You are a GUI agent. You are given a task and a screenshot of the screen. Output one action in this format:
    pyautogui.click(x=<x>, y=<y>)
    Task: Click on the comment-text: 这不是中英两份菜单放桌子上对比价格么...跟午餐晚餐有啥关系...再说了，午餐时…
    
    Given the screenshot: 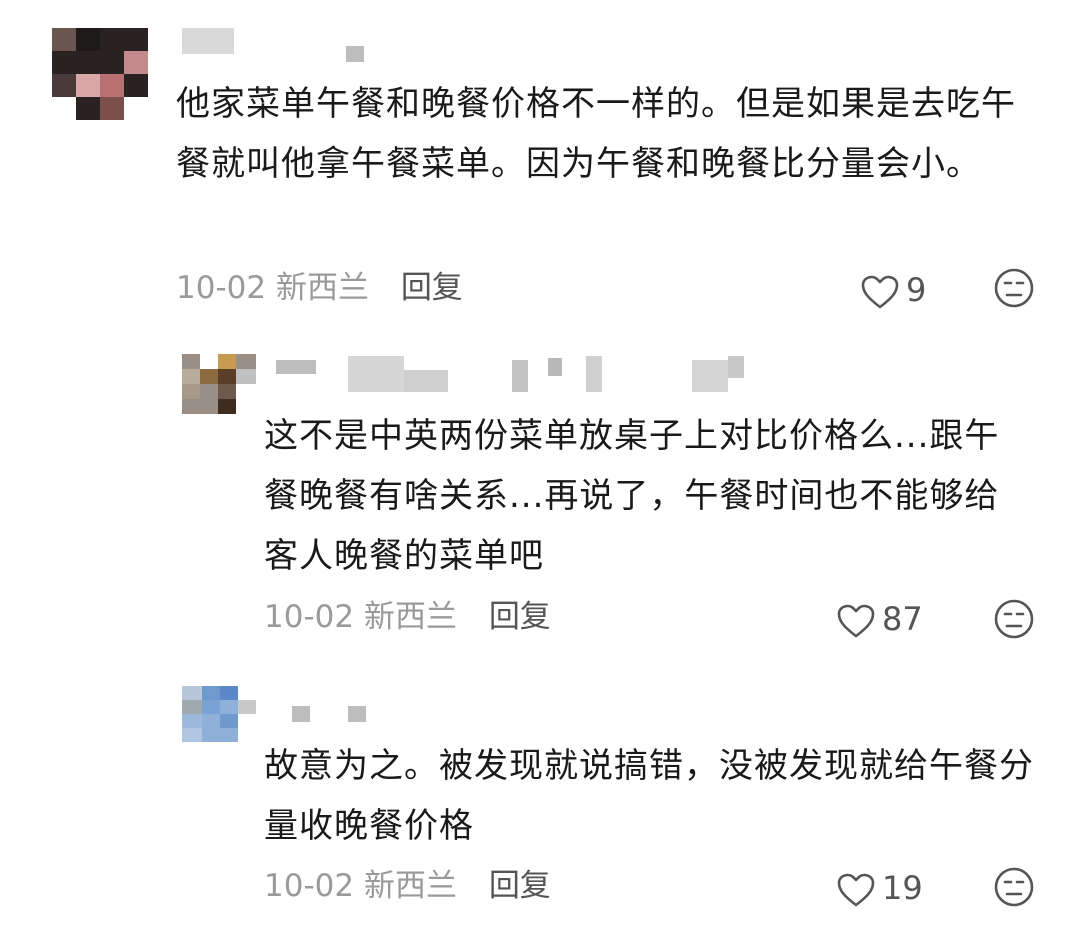 What is the action you would take?
    pyautogui.click(x=632, y=496)
    